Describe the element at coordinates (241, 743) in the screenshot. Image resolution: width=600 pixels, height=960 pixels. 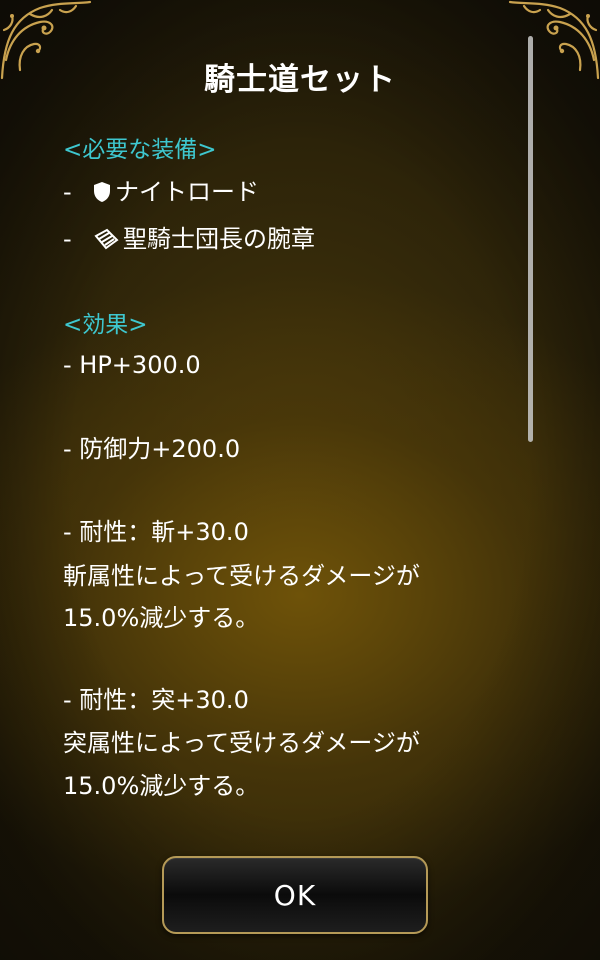
I see `effect-pierce-desc-1: 突属性によって受けるダメージが` at that location.